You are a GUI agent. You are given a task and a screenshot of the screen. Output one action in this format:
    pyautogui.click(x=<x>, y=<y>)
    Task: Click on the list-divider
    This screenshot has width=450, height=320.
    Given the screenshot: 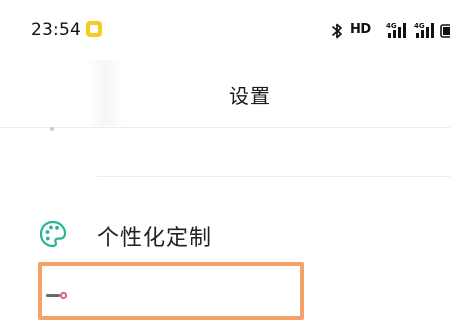 What is the action you would take?
    pyautogui.click(x=273, y=176)
    